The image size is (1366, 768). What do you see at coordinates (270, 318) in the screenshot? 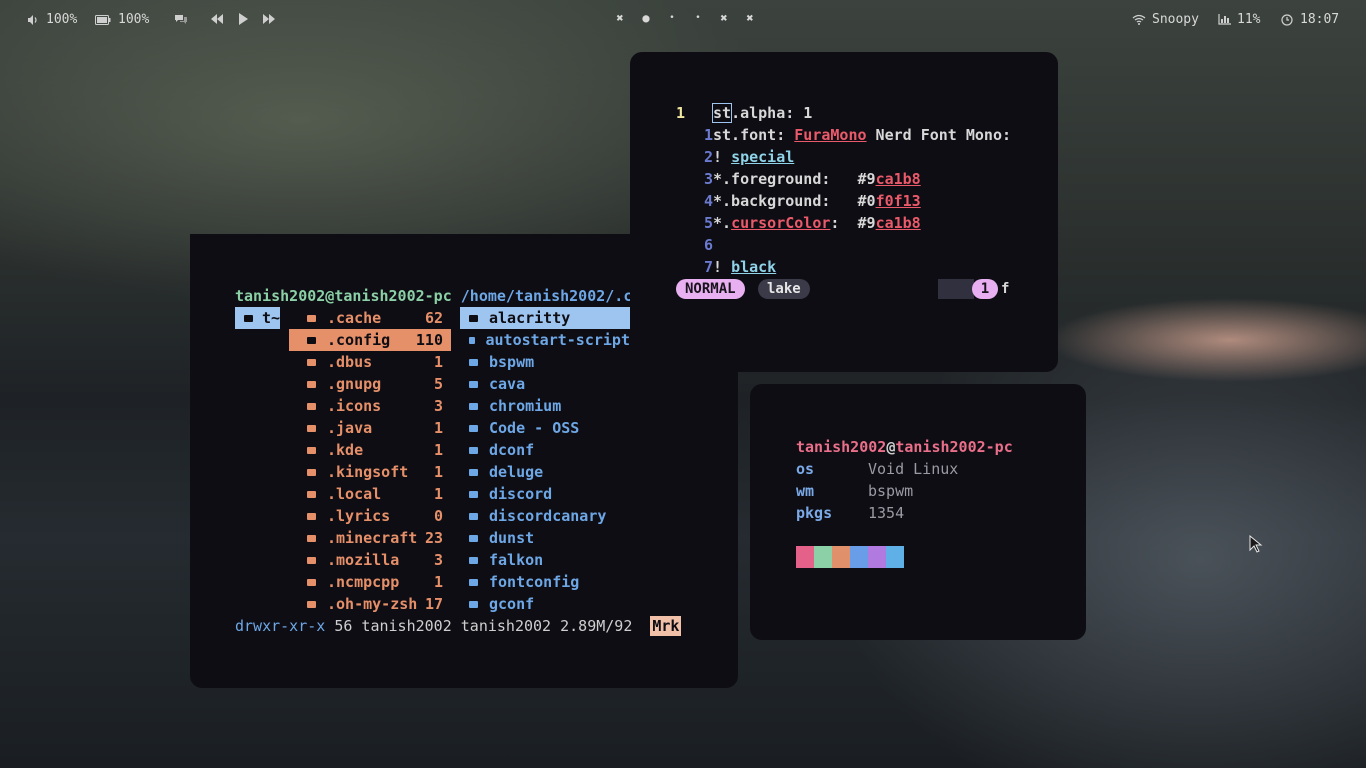
I see `list-item-label: t~` at bounding box center [270, 318].